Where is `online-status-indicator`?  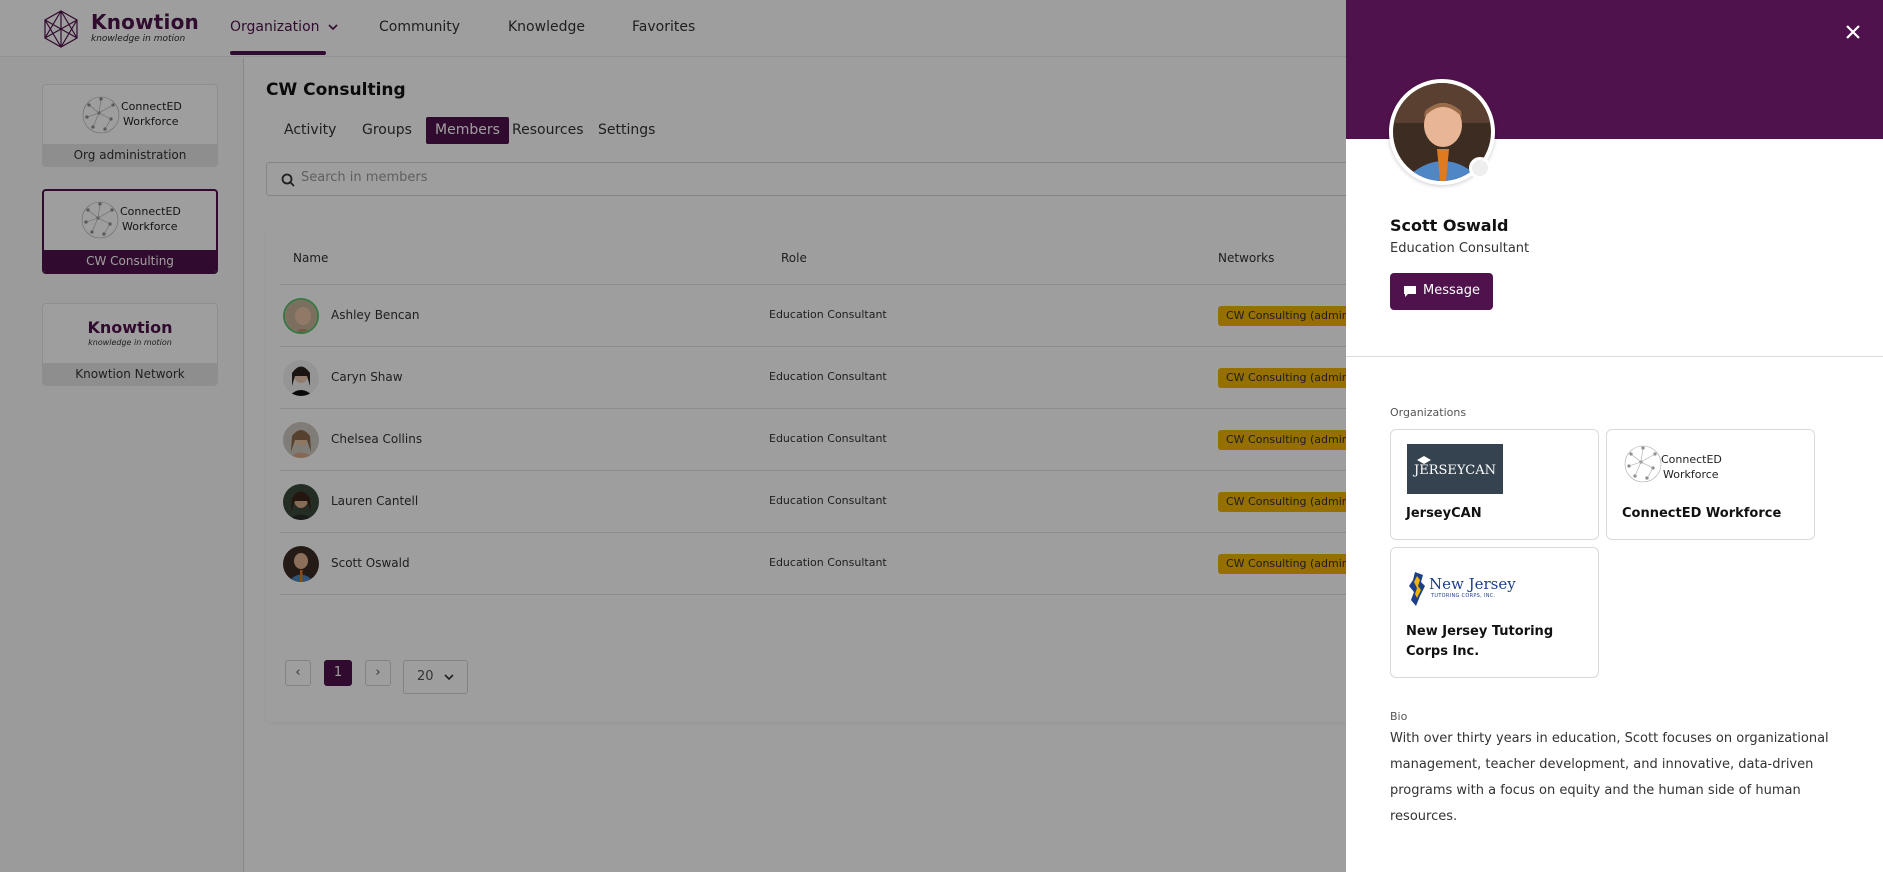 online-status-indicator is located at coordinates (1480, 168).